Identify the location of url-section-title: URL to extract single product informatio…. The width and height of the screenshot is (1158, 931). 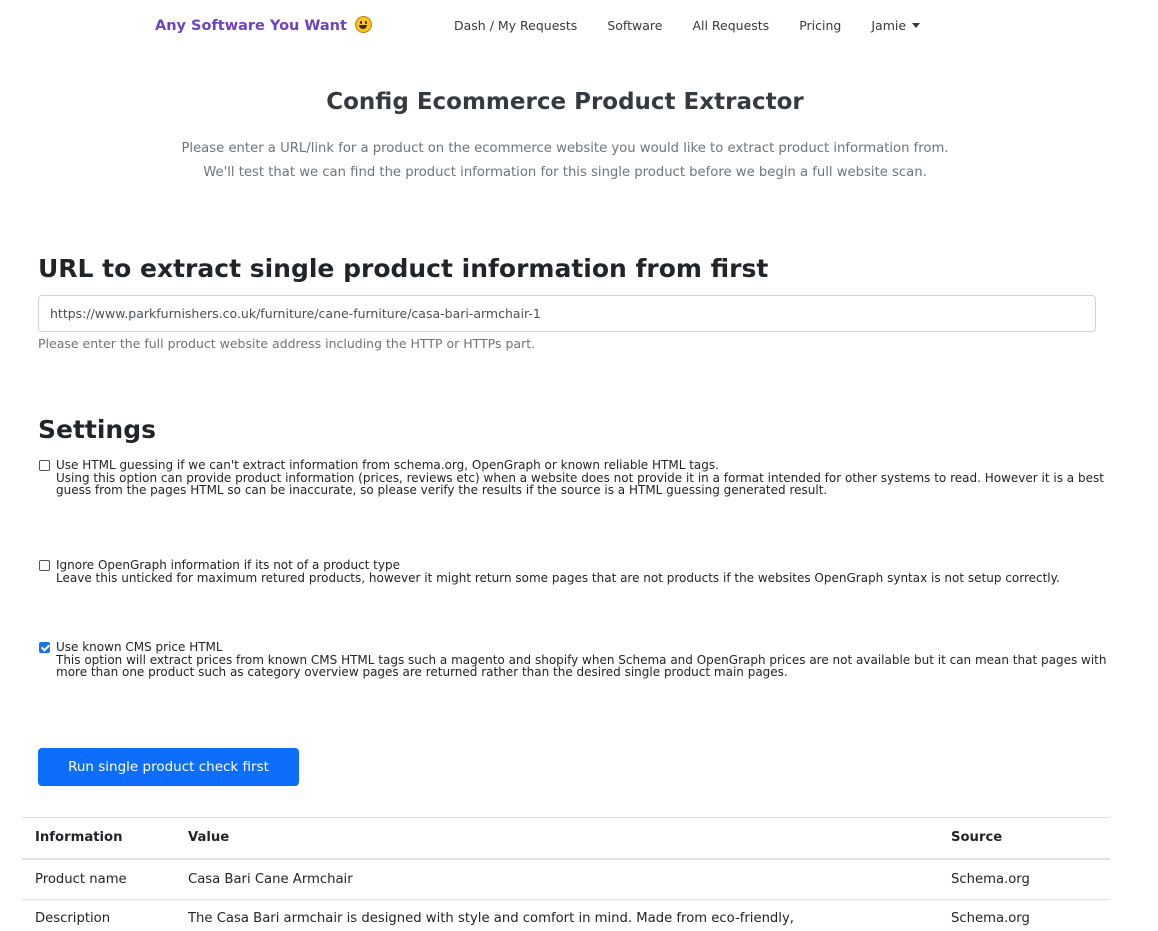
(403, 268).